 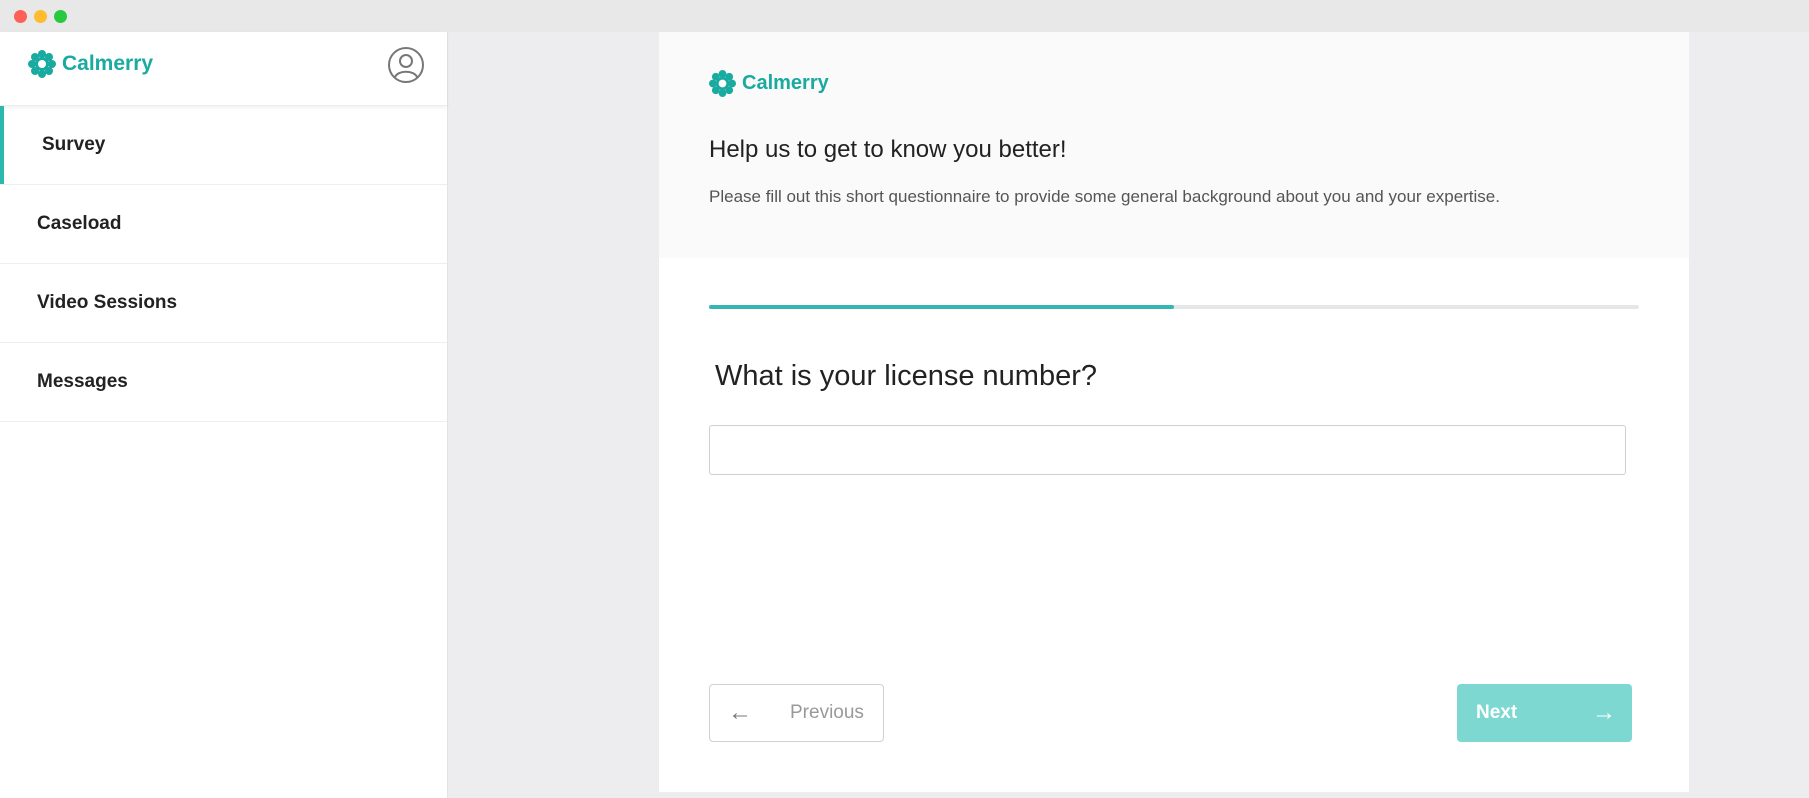 What do you see at coordinates (906, 376) in the screenshot?
I see `question-text: What is your license number?` at bounding box center [906, 376].